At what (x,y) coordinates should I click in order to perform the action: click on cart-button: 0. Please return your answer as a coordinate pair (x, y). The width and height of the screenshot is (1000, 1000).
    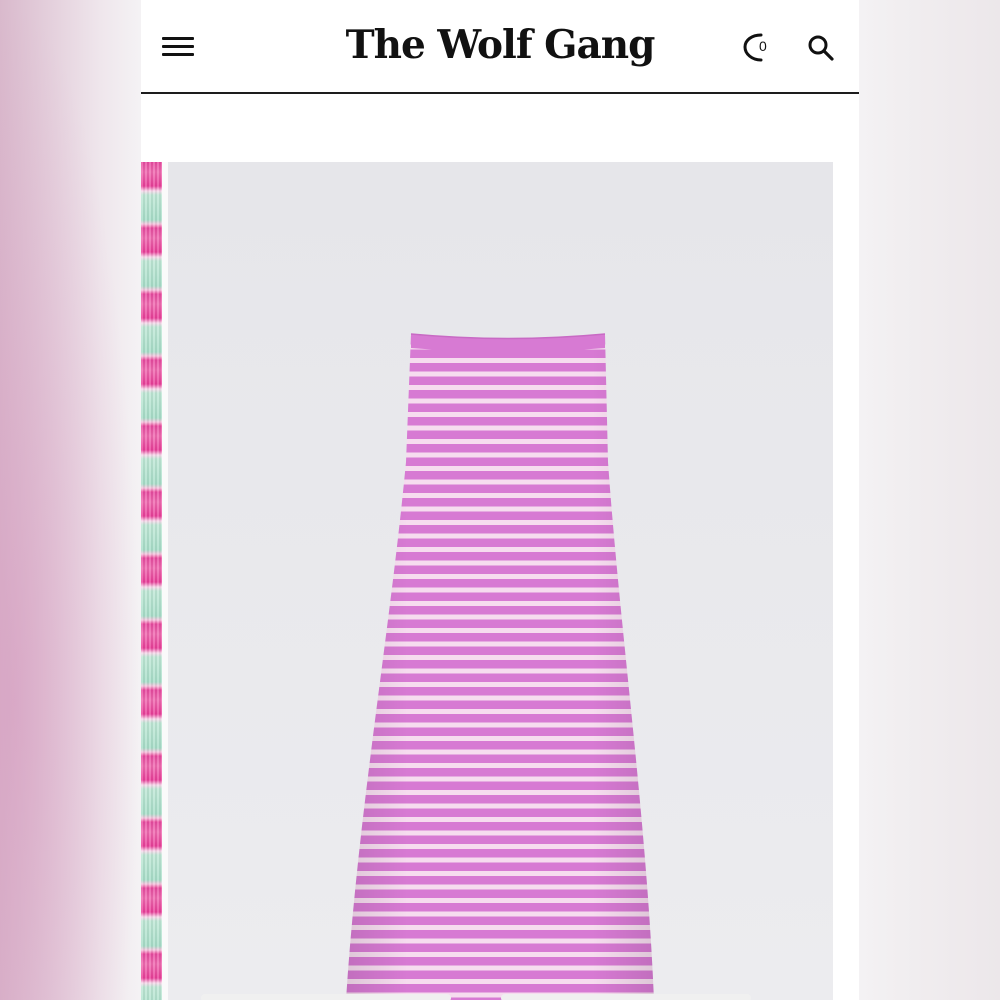
    Looking at the image, I should click on (757, 47).